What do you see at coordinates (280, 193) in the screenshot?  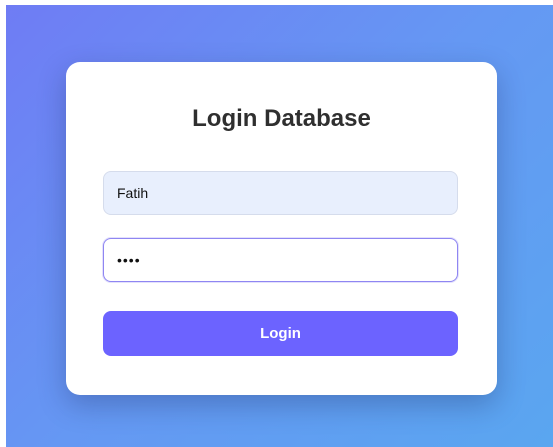 I see `username-input` at bounding box center [280, 193].